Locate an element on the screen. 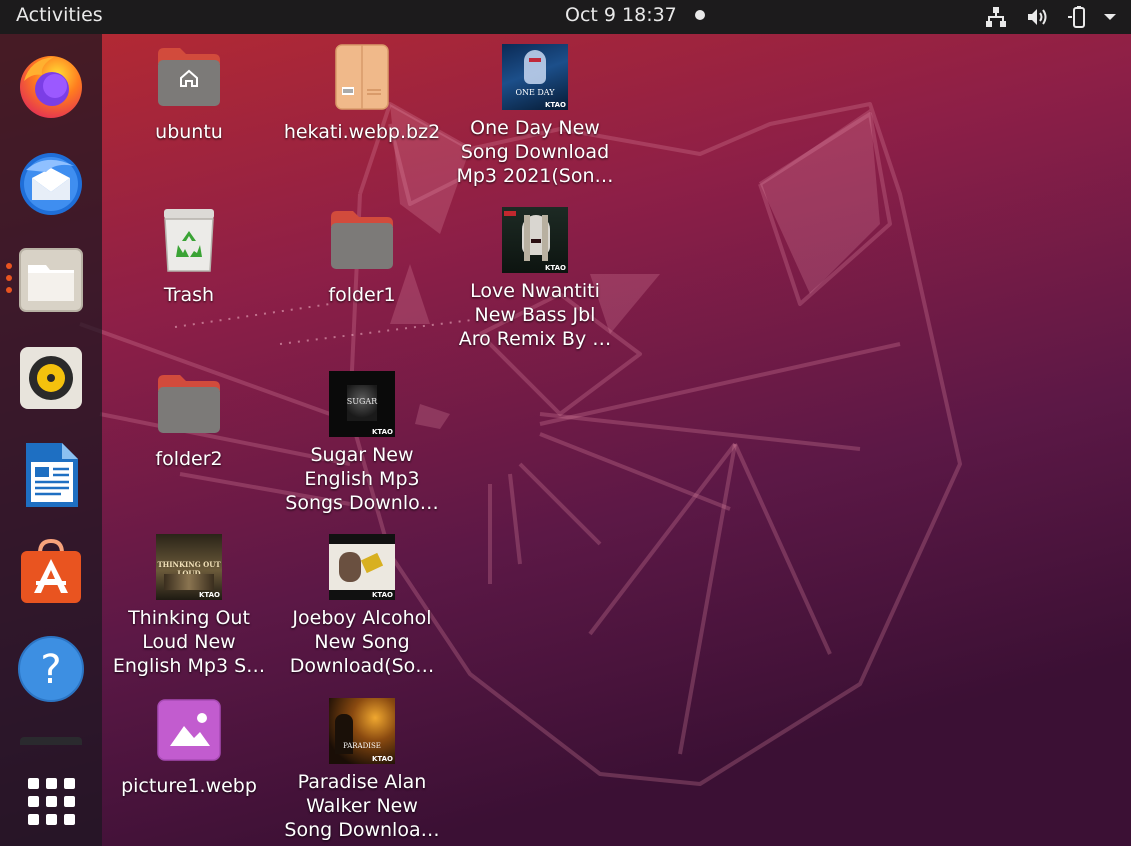 This screenshot has width=1131, height=846. activities-button: Activities is located at coordinates (59, 15).